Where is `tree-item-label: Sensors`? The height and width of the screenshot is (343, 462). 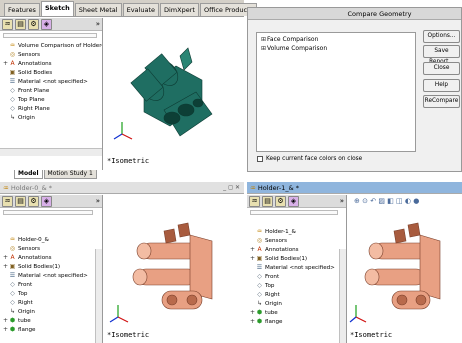
tree-item-label: Sensors is located at coordinates (29, 248).